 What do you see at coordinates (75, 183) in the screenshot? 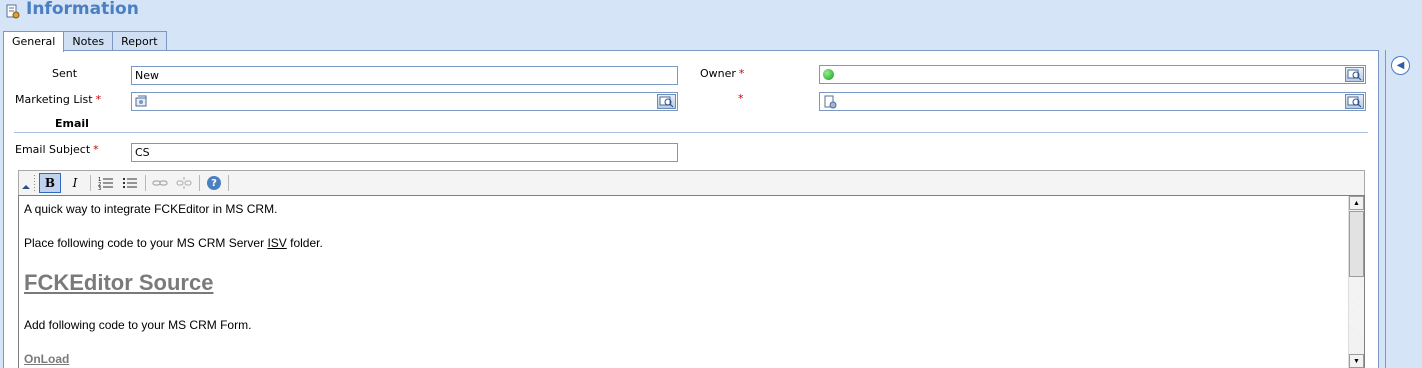
I see `italic-button: I` at bounding box center [75, 183].